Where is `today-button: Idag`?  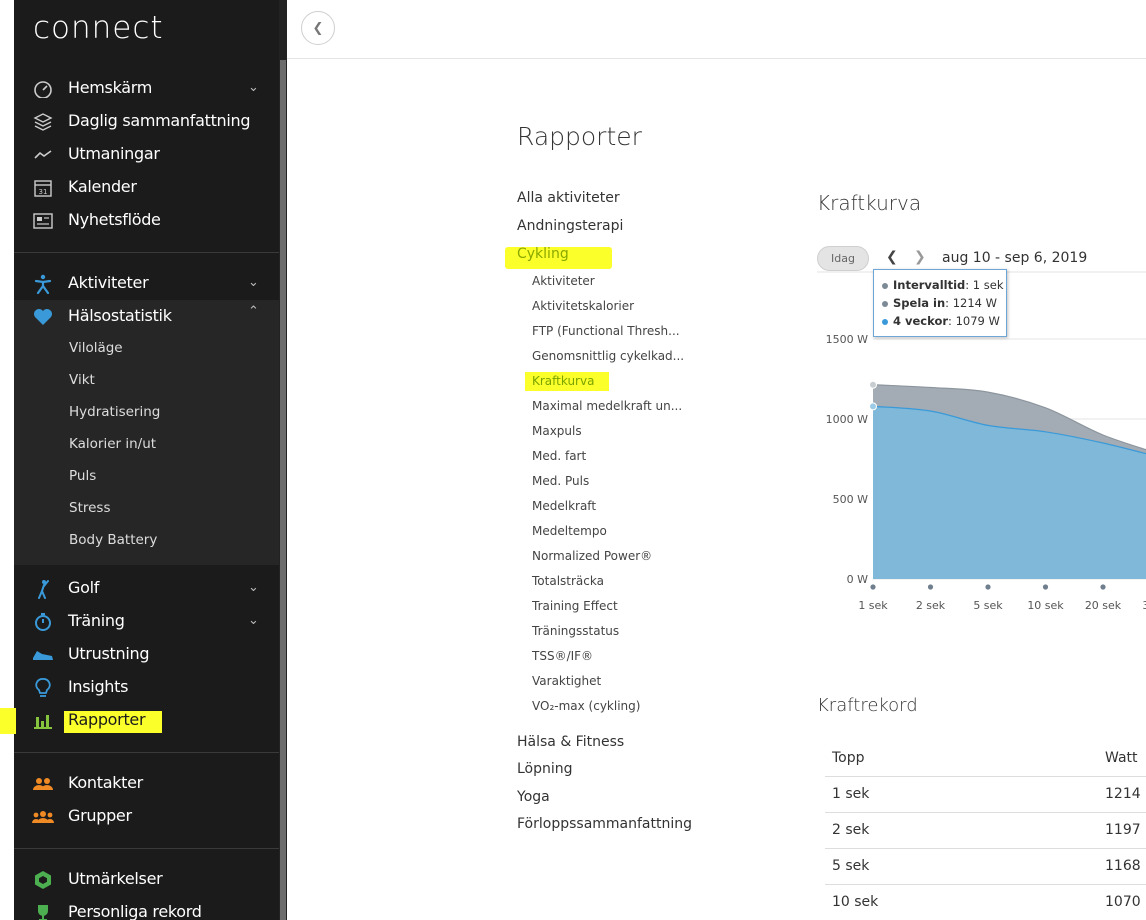 today-button: Idag is located at coordinates (843, 258).